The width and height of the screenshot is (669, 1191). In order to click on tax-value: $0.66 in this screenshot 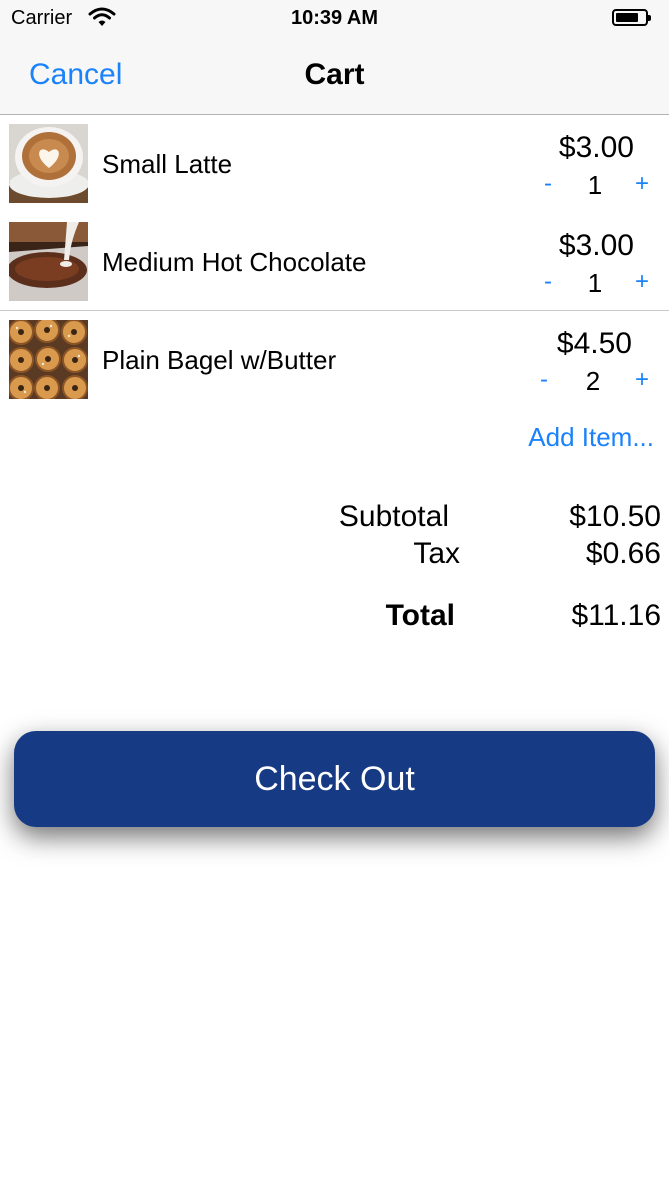, I will do `click(623, 553)`.